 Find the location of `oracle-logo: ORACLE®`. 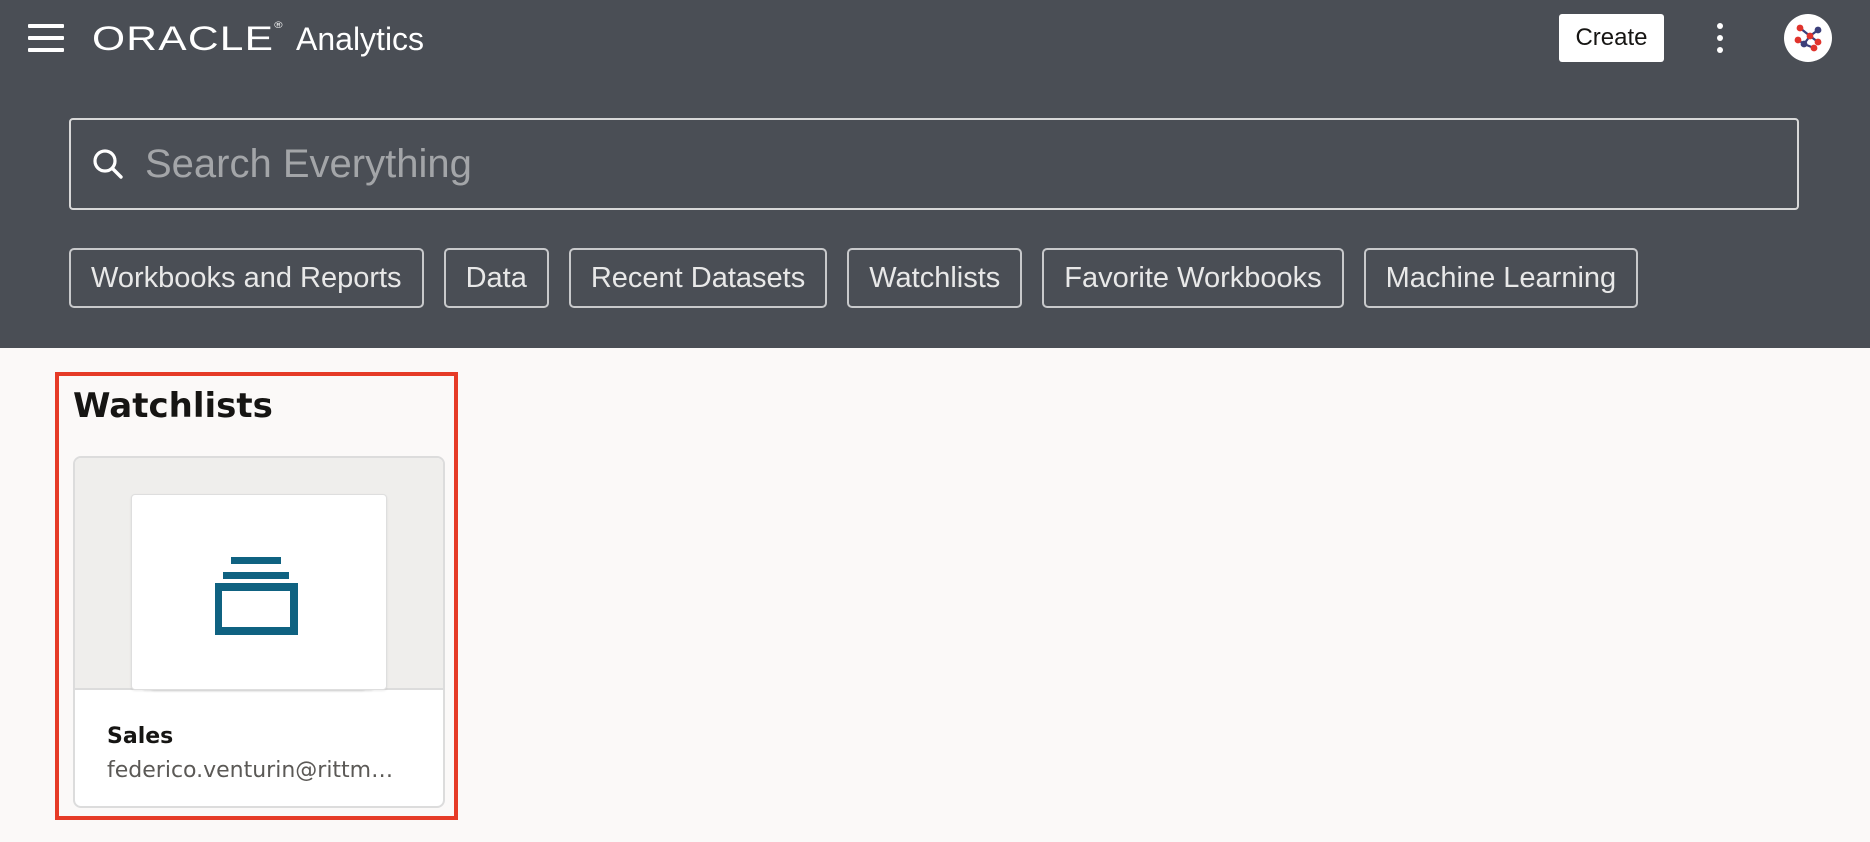

oracle-logo: ORACLE® is located at coordinates (188, 38).